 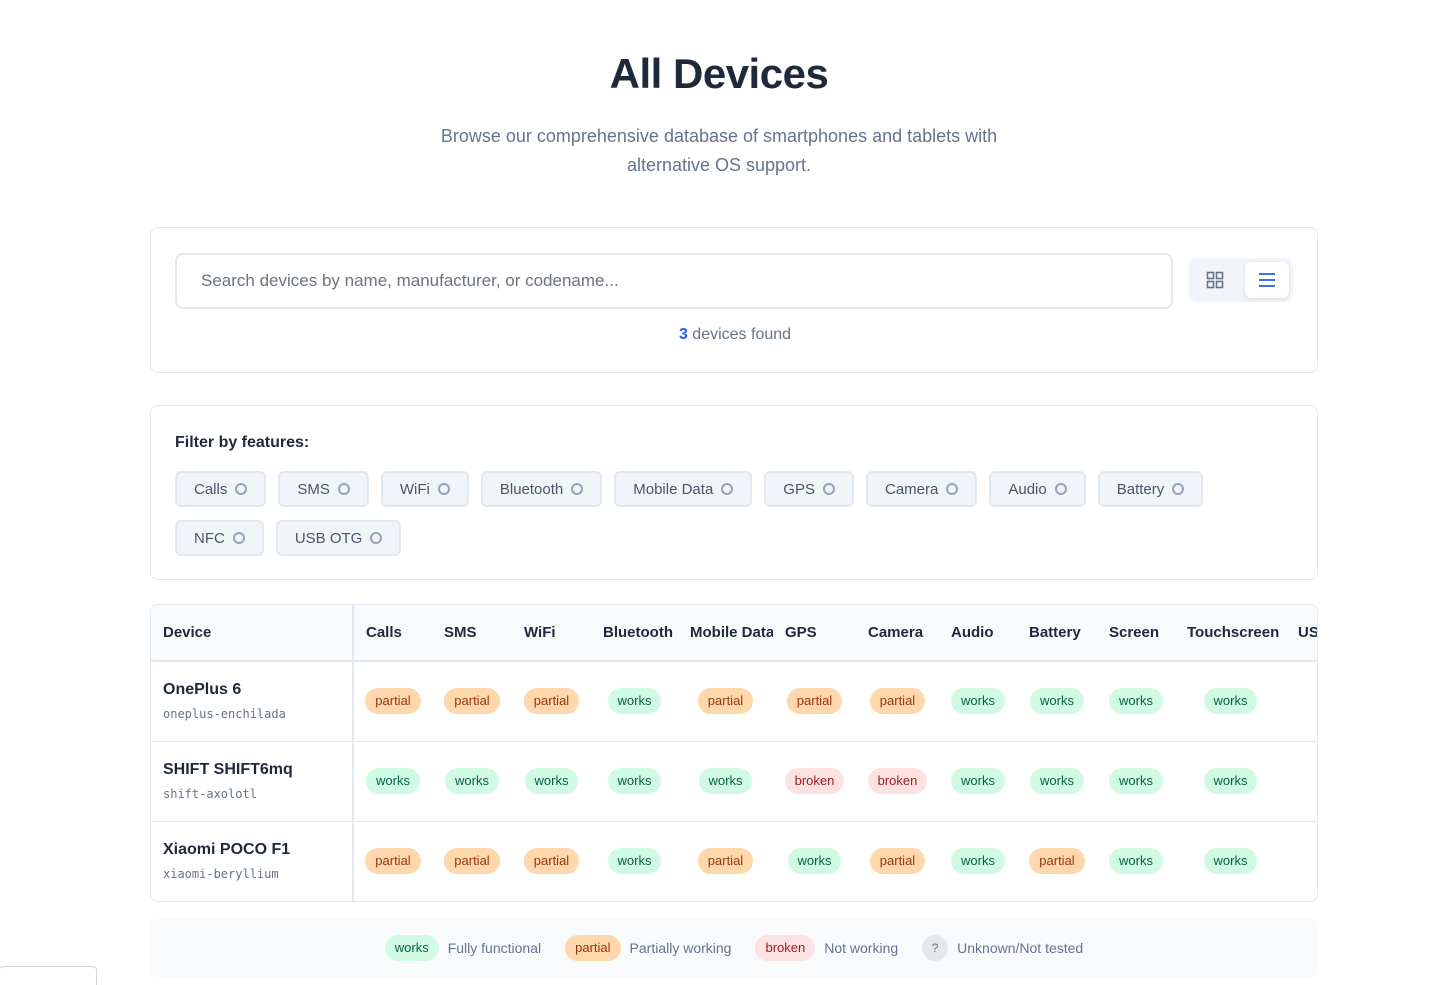 I want to click on filter-chip-bluetooth: Bluetooth, so click(x=541, y=489).